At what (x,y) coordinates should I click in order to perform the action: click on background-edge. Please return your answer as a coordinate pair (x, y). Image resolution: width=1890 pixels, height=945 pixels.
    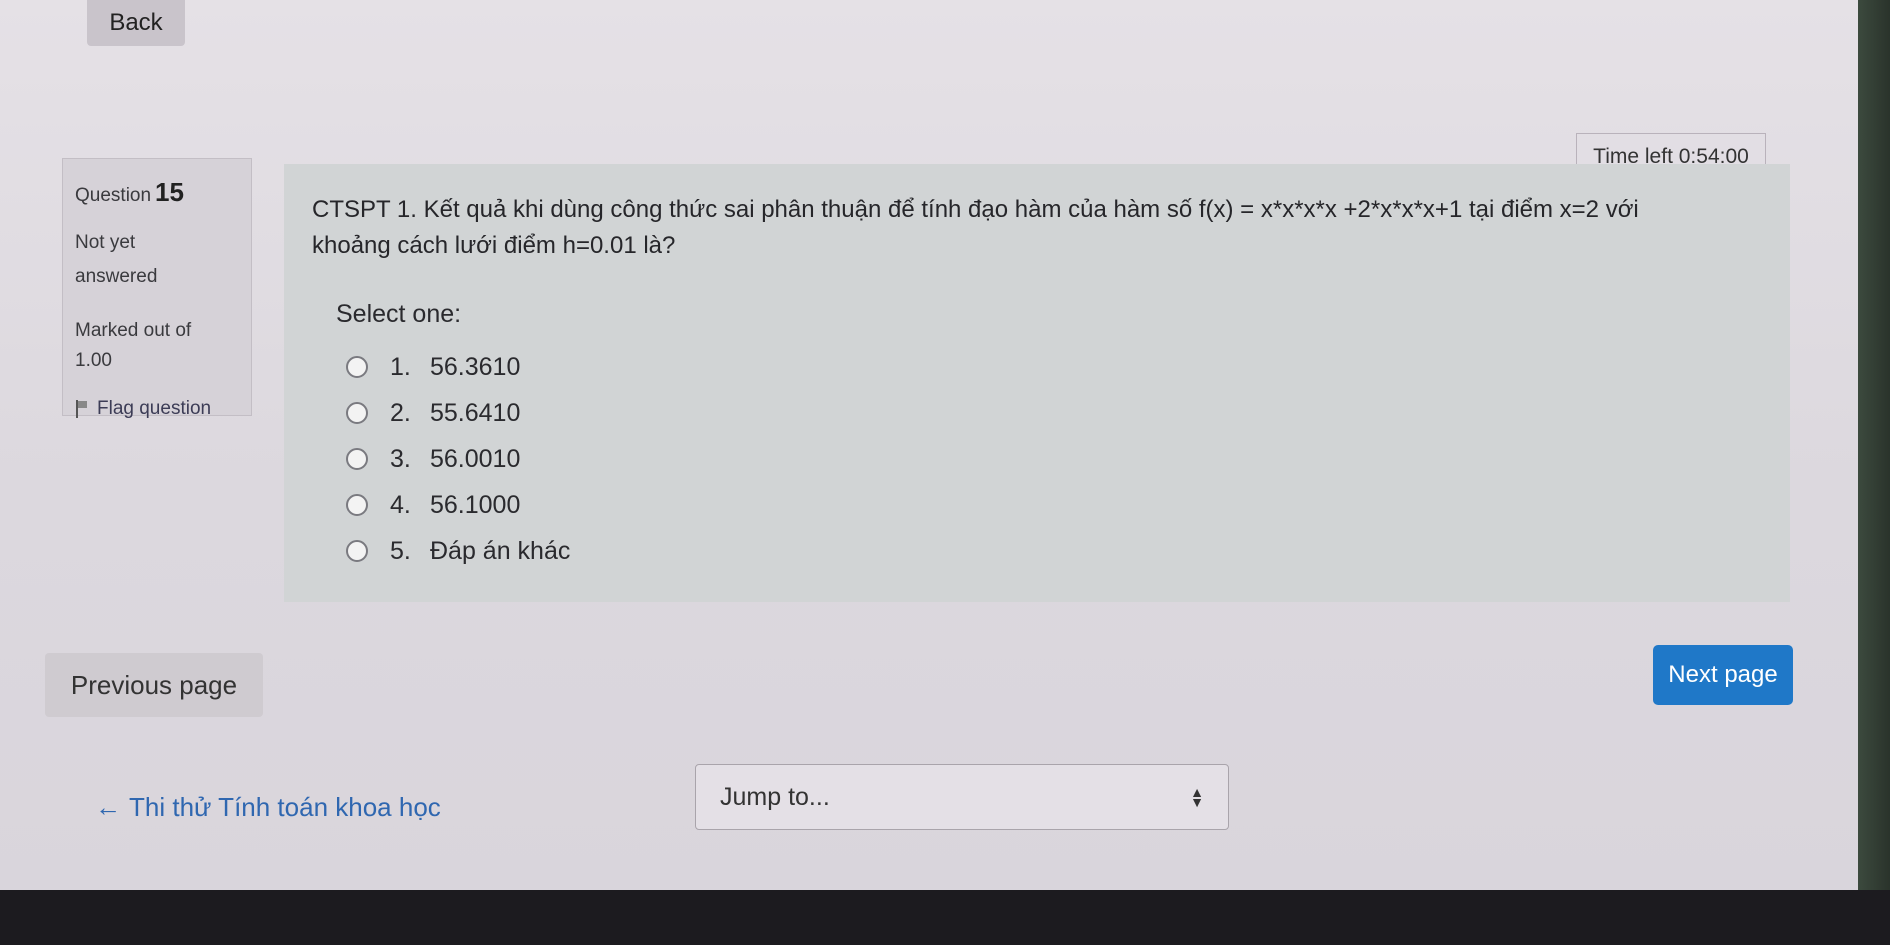
    Looking at the image, I should click on (1874, 445).